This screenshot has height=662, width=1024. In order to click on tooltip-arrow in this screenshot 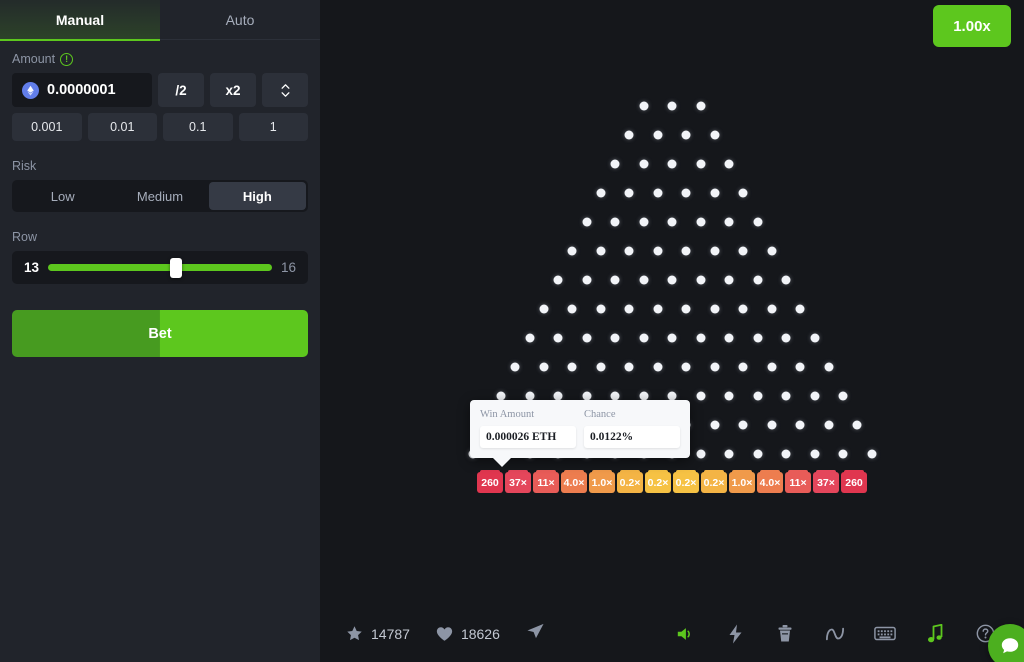, I will do `click(502, 462)`.